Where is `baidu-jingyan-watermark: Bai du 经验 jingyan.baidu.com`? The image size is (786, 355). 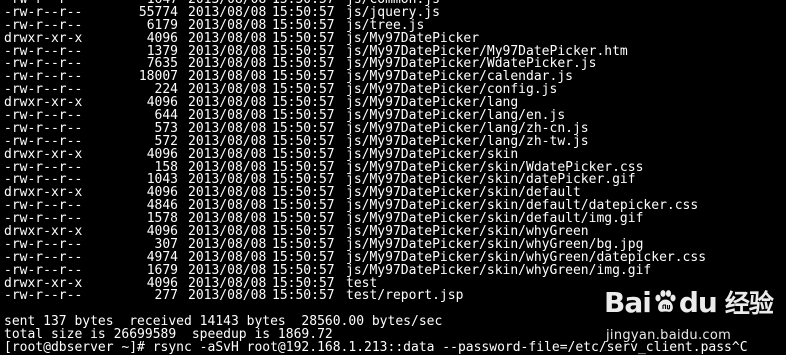
baidu-jingyan-watermark: Bai du 经验 jingyan.baidu.com is located at coordinates (694, 318).